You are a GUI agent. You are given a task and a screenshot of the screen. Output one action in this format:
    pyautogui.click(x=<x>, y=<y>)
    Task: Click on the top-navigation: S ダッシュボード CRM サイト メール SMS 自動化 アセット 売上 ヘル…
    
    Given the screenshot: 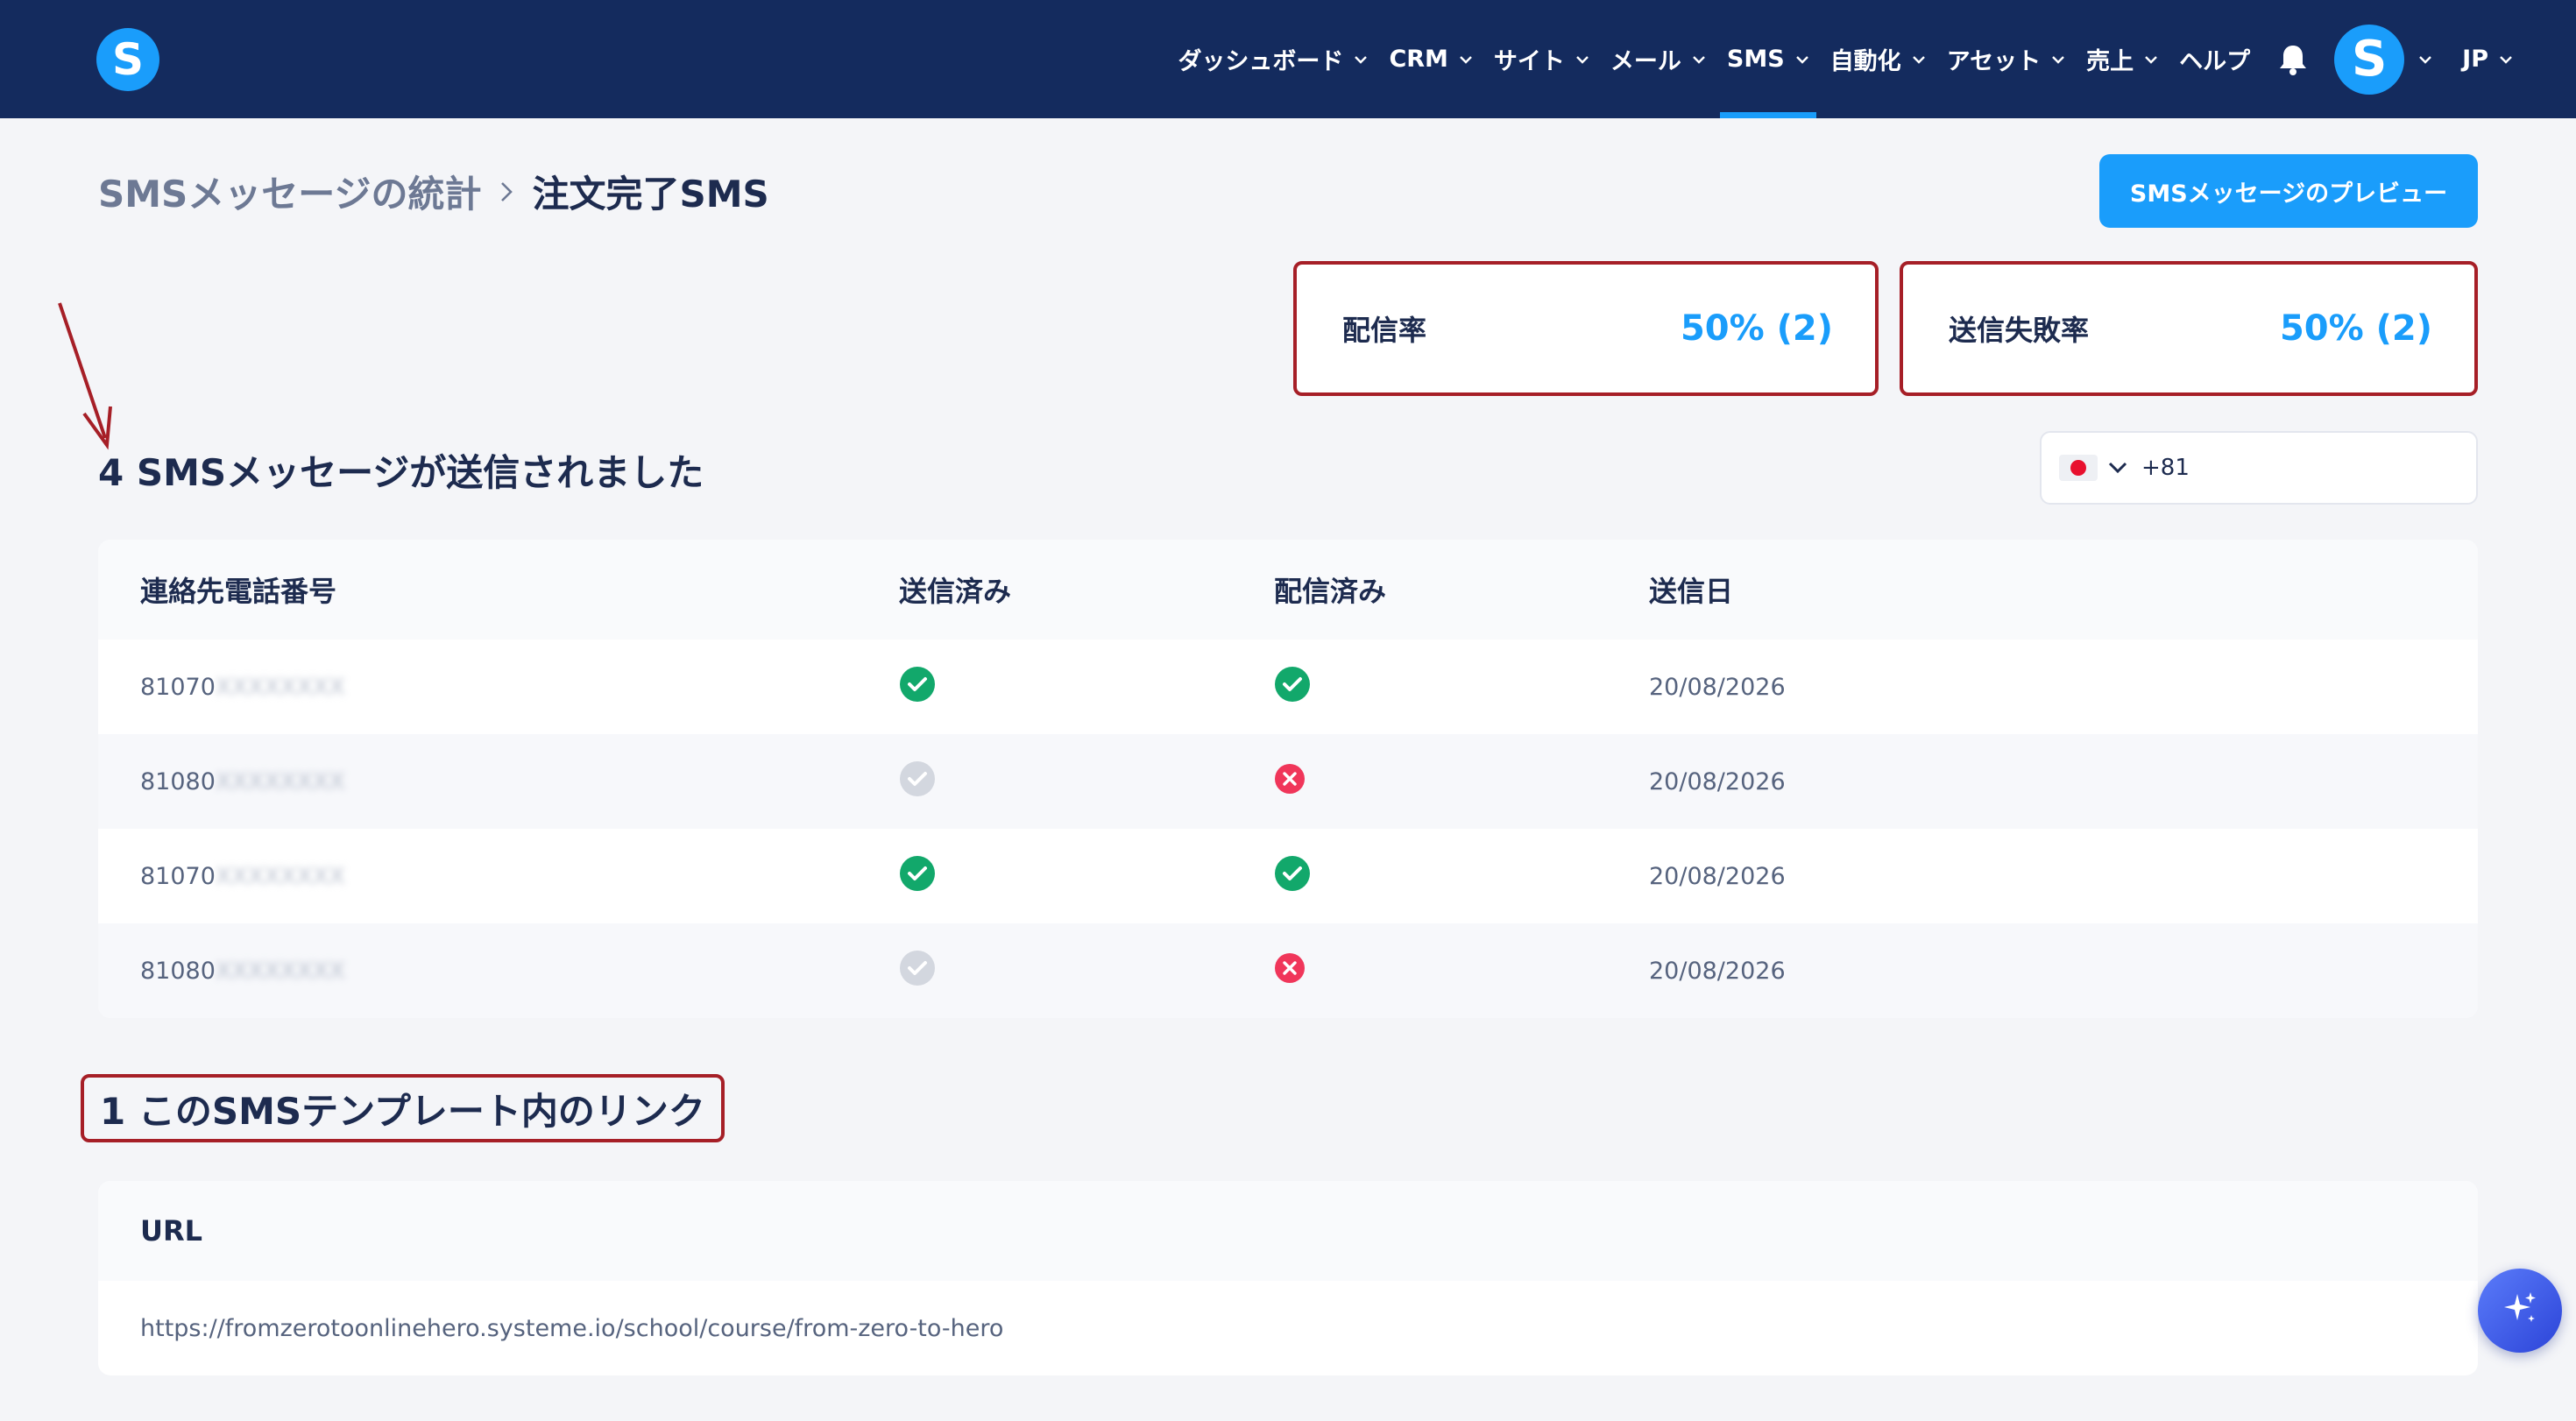 What is the action you would take?
    pyautogui.click(x=1288, y=59)
    